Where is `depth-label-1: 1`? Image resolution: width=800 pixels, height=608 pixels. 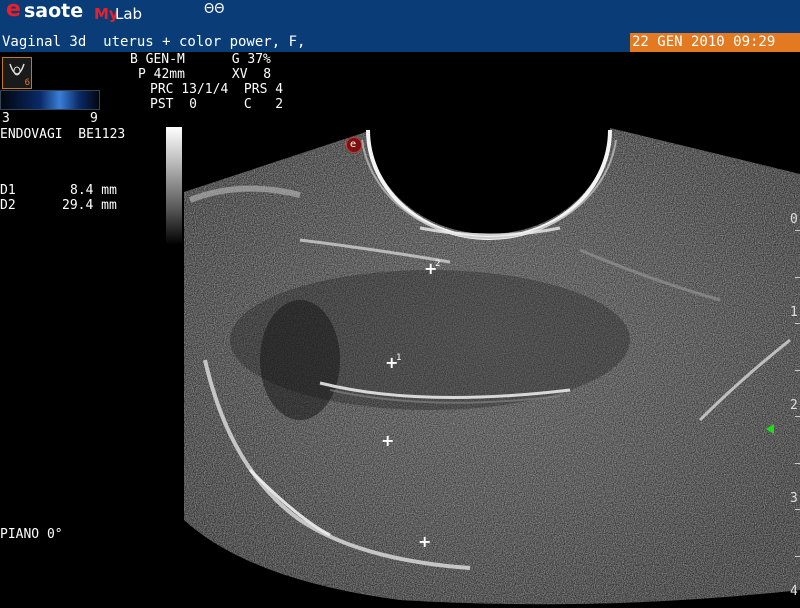
depth-label-1: 1 is located at coordinates (794, 312).